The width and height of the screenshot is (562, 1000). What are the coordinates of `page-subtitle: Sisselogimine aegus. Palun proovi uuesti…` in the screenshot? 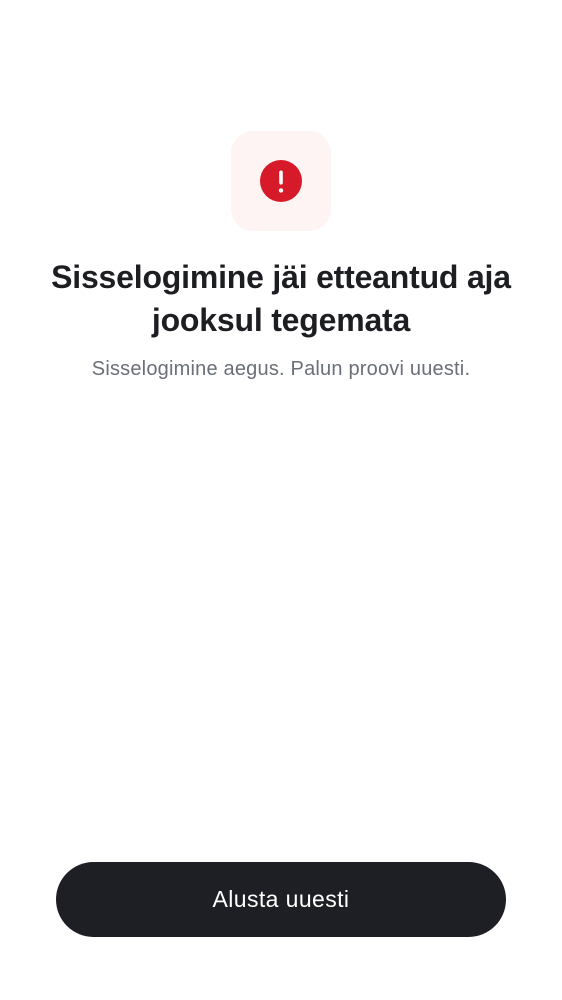 It's located at (281, 369).